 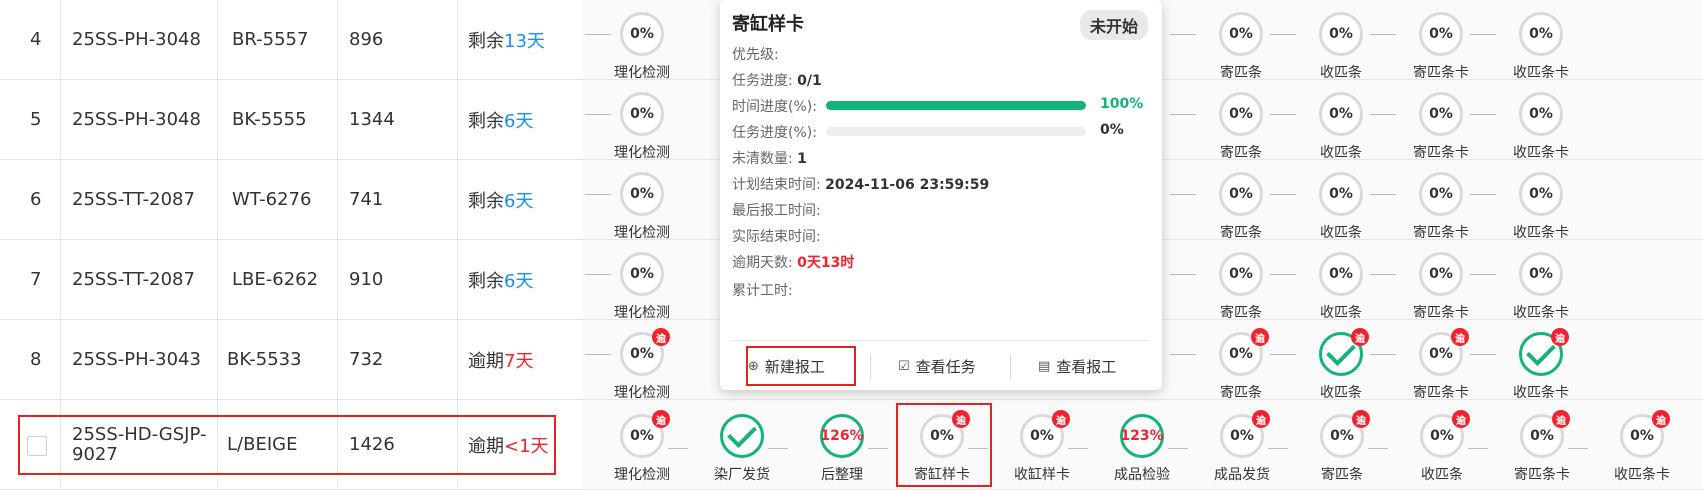 What do you see at coordinates (1044, 366) in the screenshot?
I see `document-icon: ▤` at bounding box center [1044, 366].